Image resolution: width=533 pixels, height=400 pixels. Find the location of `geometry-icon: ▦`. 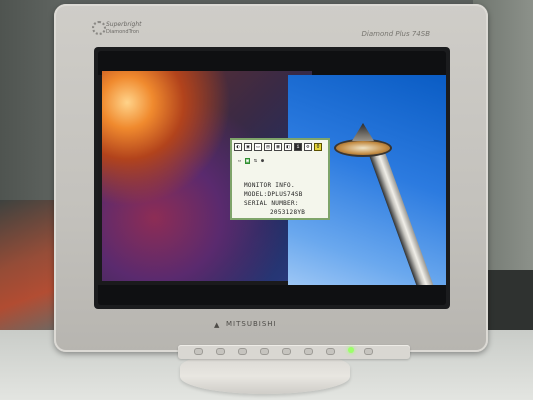

geometry-icon: ▦ is located at coordinates (278, 147).